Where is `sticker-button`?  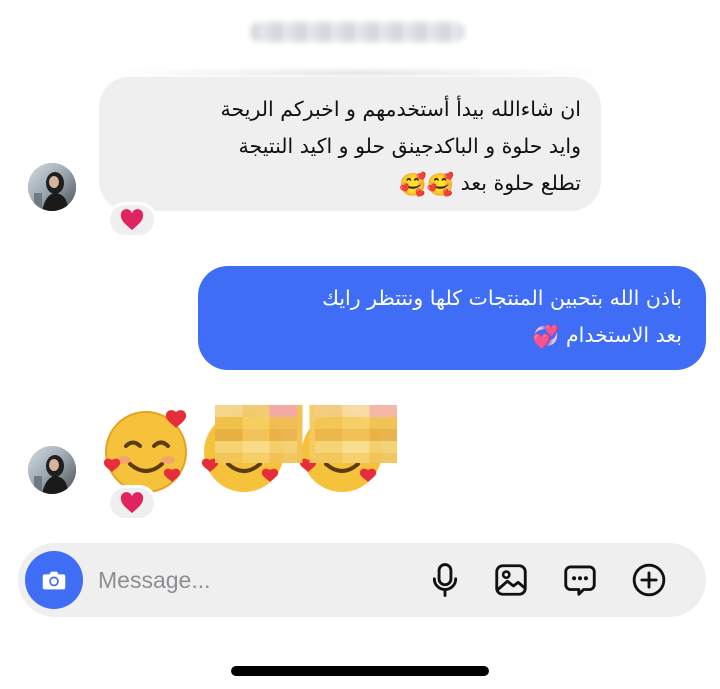 sticker-button is located at coordinates (580, 580).